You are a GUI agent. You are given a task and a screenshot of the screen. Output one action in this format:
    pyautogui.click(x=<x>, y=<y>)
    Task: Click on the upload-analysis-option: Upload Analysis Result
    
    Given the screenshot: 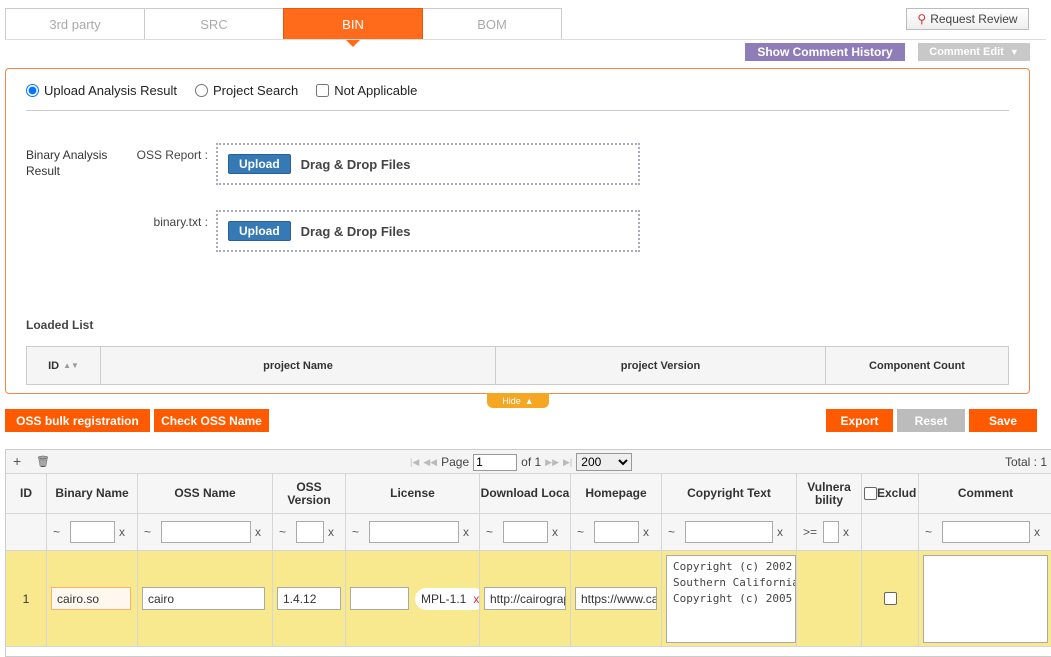 What is the action you would take?
    pyautogui.click(x=101, y=90)
    